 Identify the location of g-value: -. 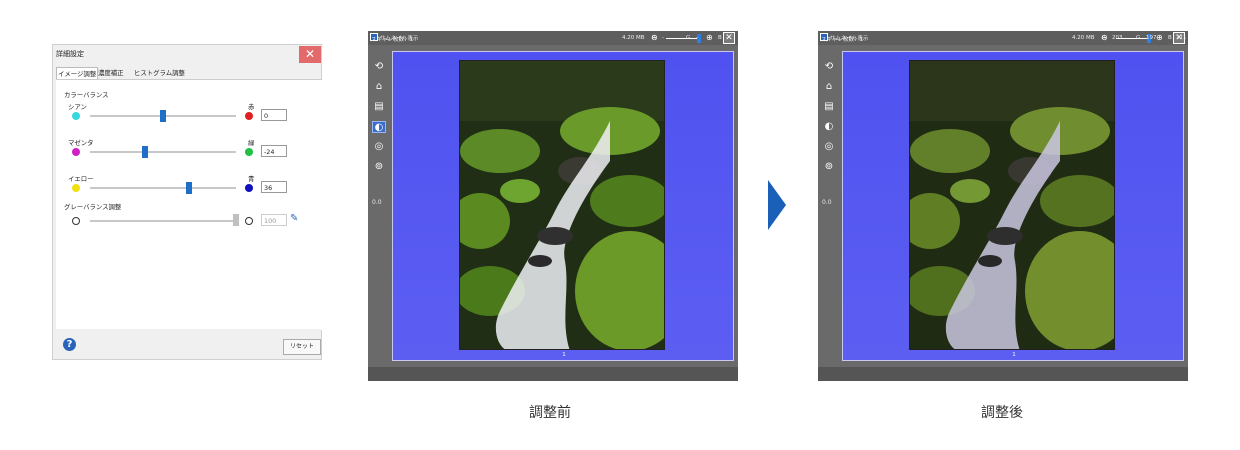
(697, 38).